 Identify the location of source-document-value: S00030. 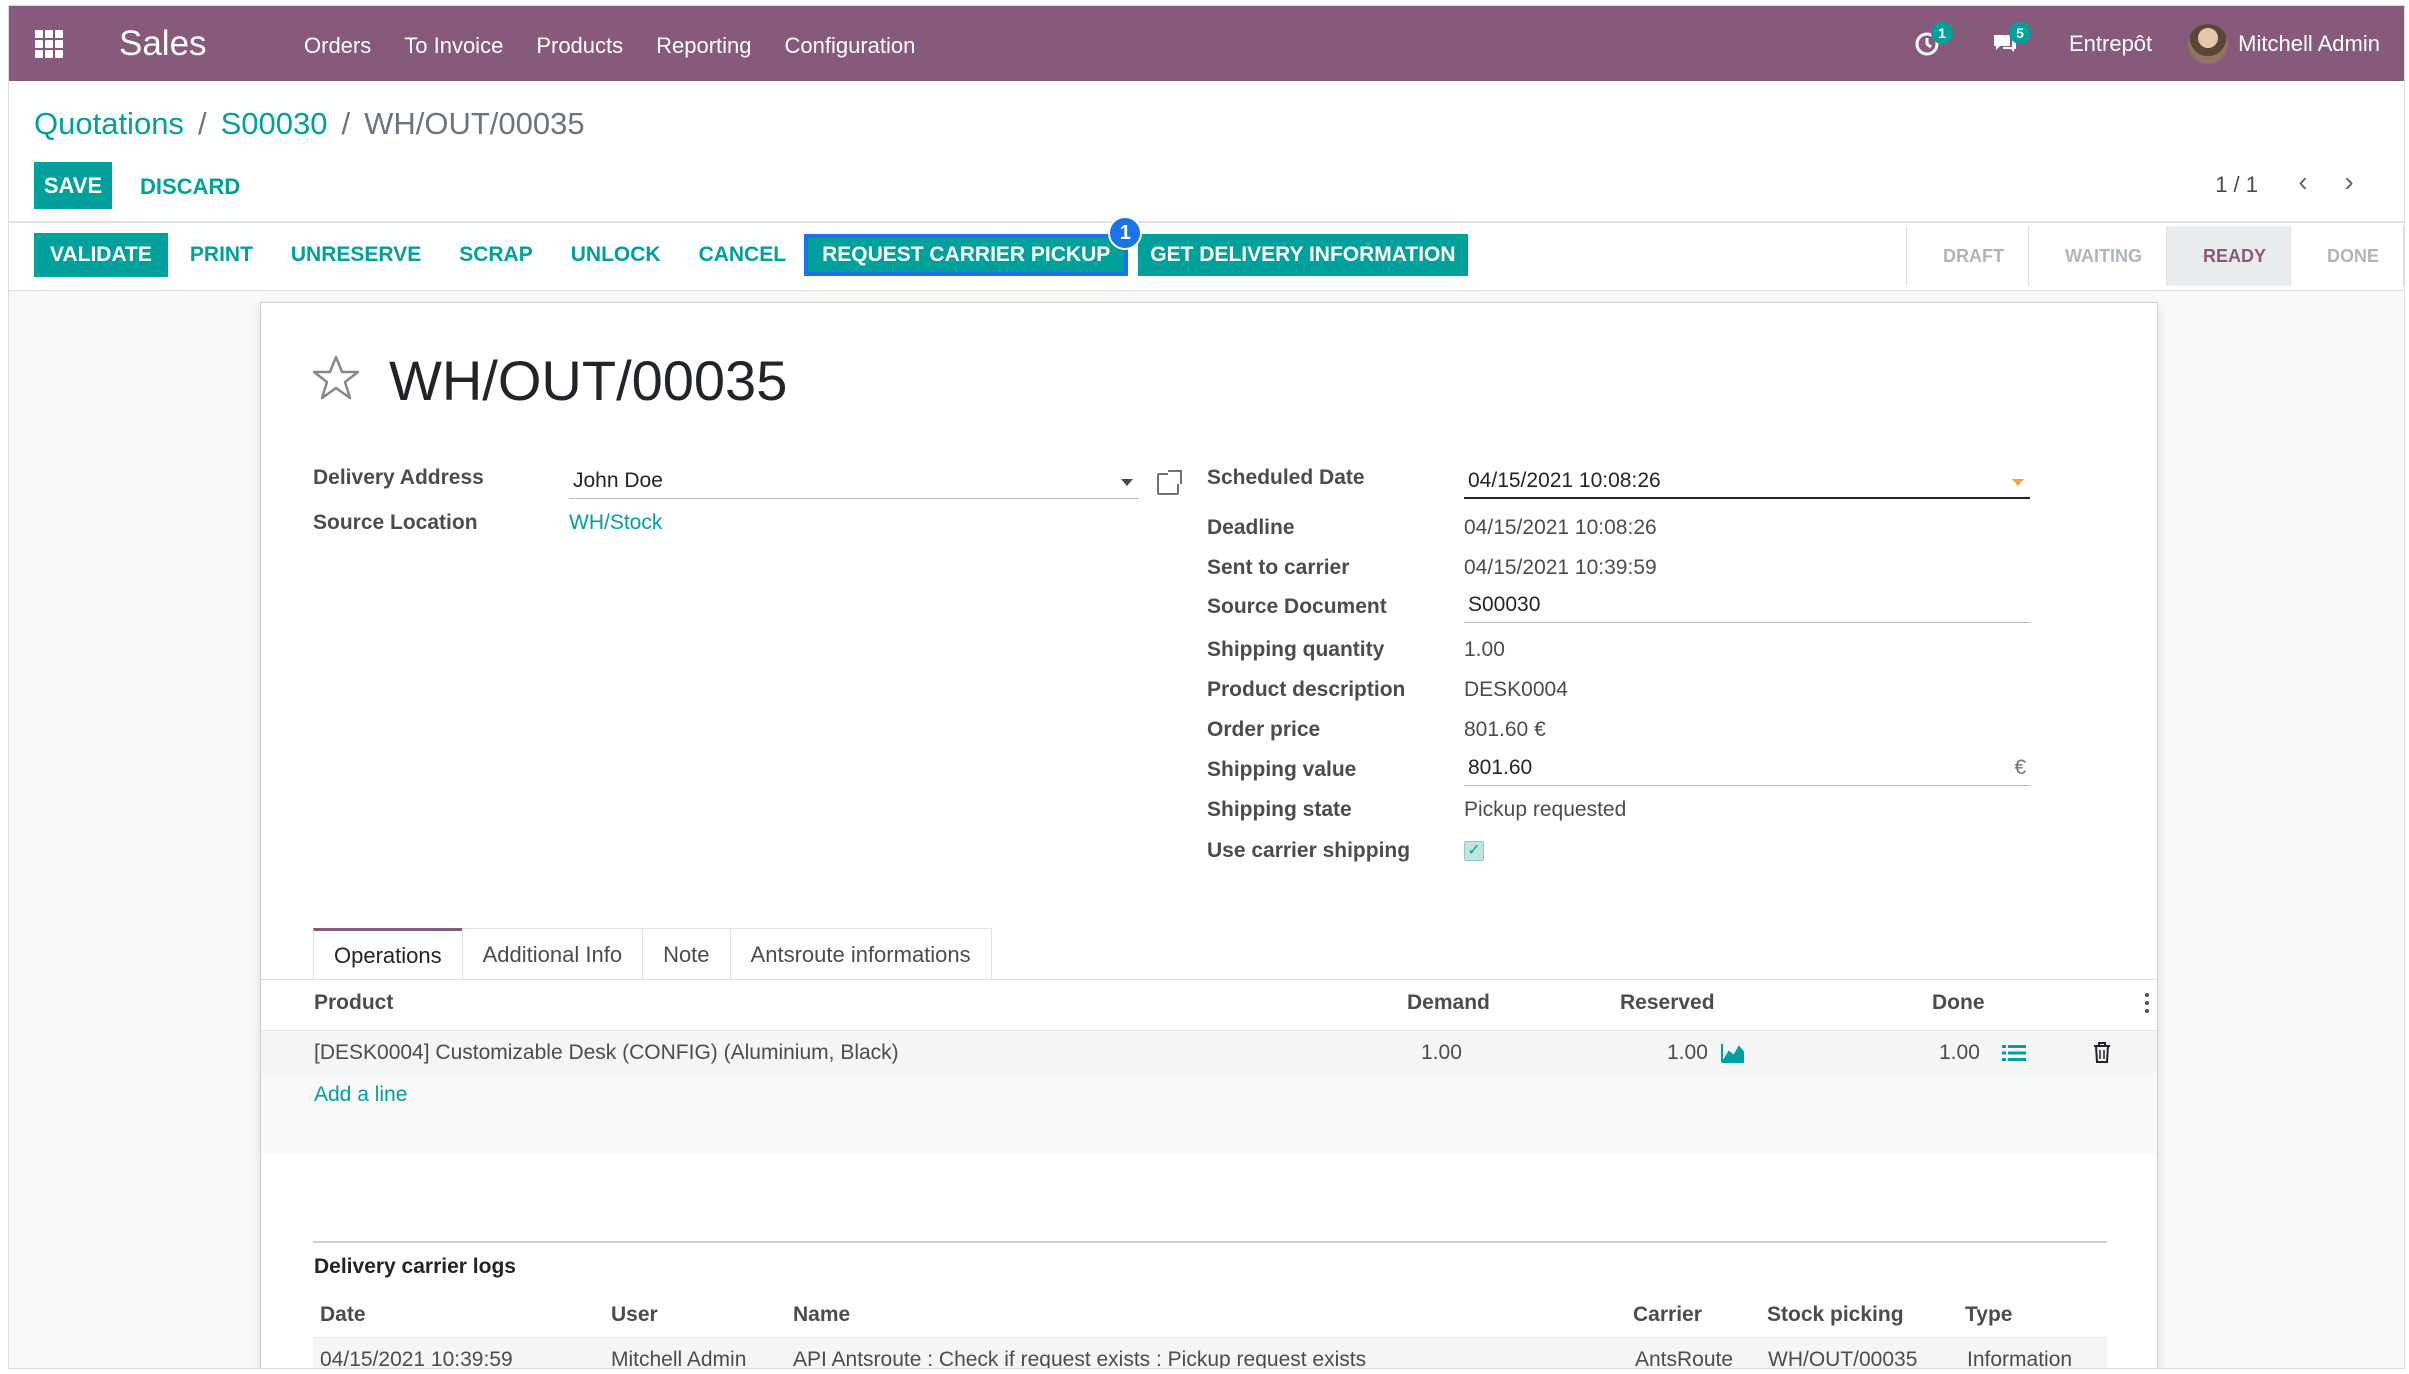
(1504, 604).